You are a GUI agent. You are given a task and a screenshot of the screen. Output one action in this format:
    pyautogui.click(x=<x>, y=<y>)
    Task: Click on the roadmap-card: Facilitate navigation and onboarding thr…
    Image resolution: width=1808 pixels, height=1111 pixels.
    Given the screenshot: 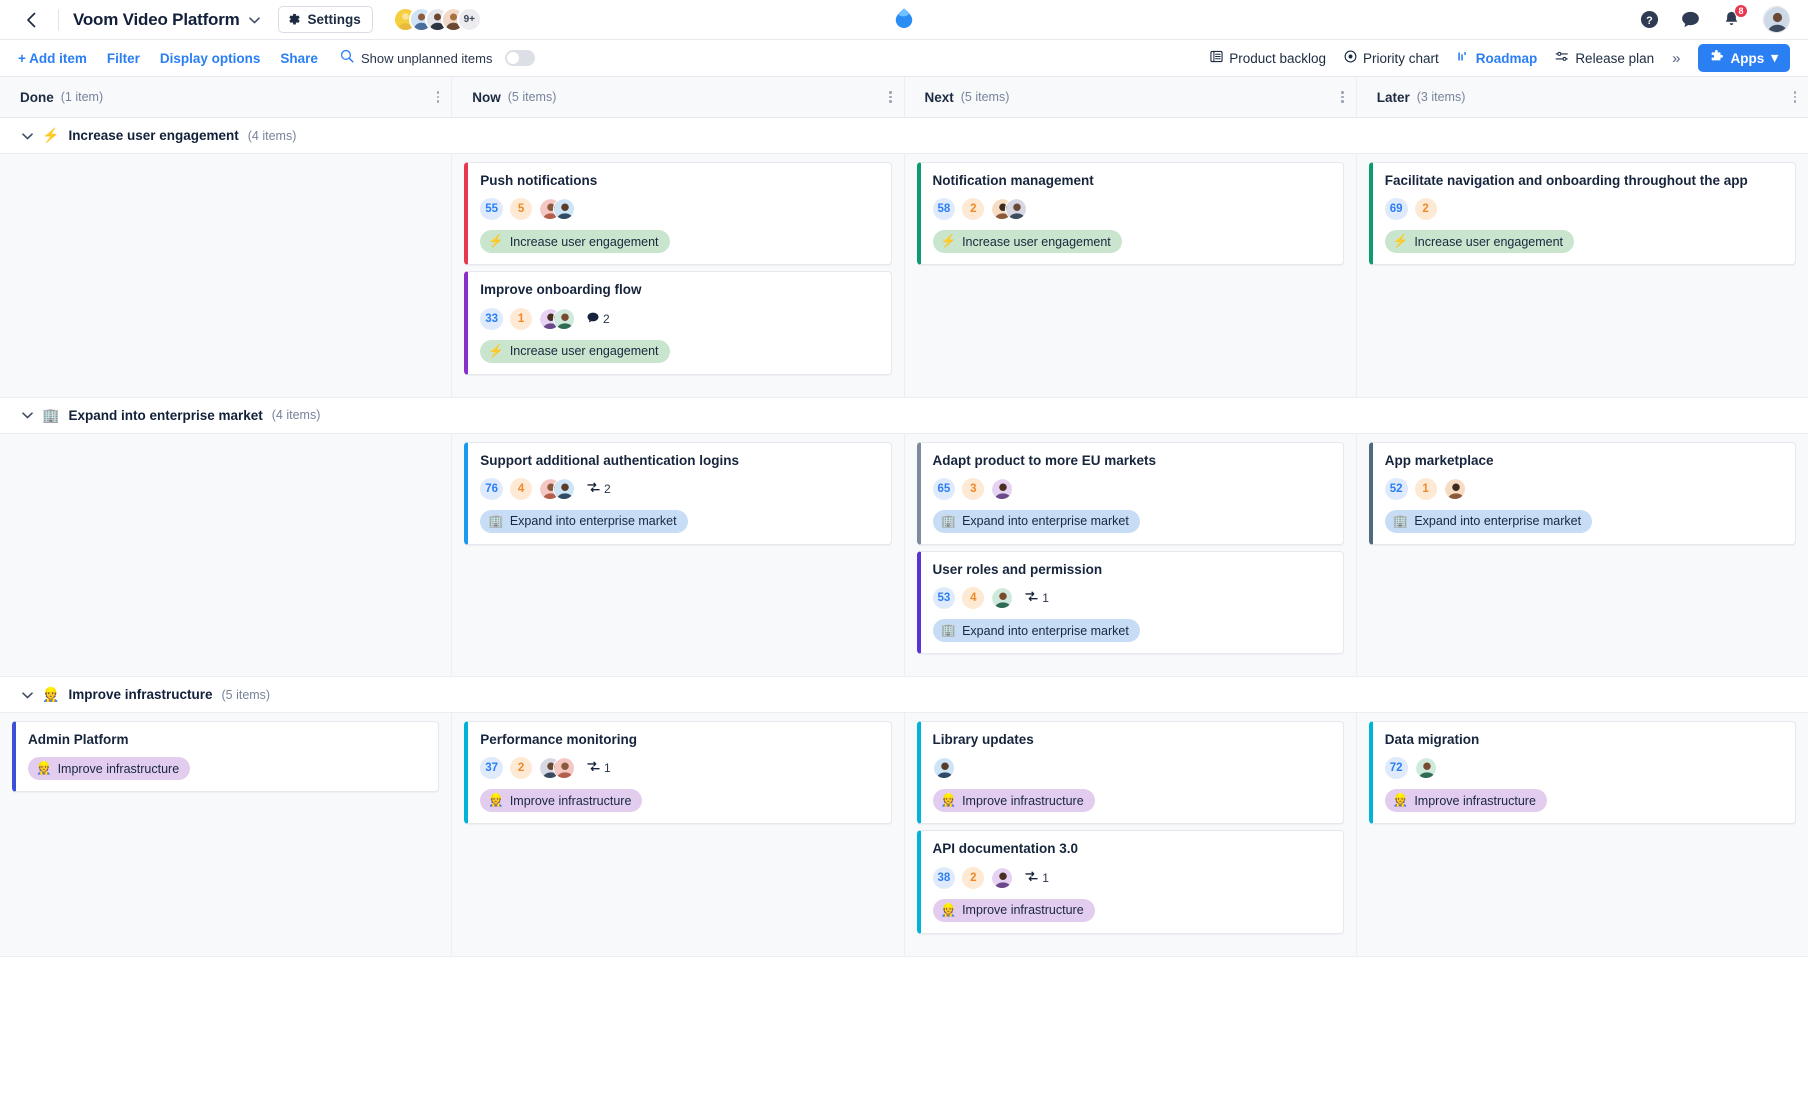 What is the action you would take?
    pyautogui.click(x=1582, y=214)
    